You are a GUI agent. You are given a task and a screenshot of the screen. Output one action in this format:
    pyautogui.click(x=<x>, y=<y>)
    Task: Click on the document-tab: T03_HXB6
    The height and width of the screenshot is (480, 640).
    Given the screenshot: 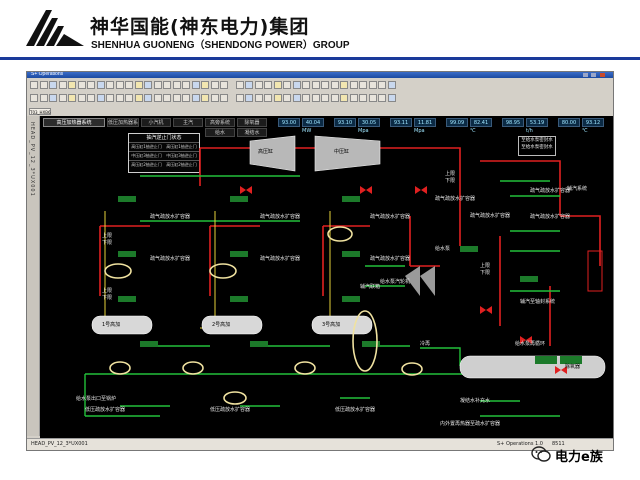 What is the action you would take?
    pyautogui.click(x=40, y=111)
    